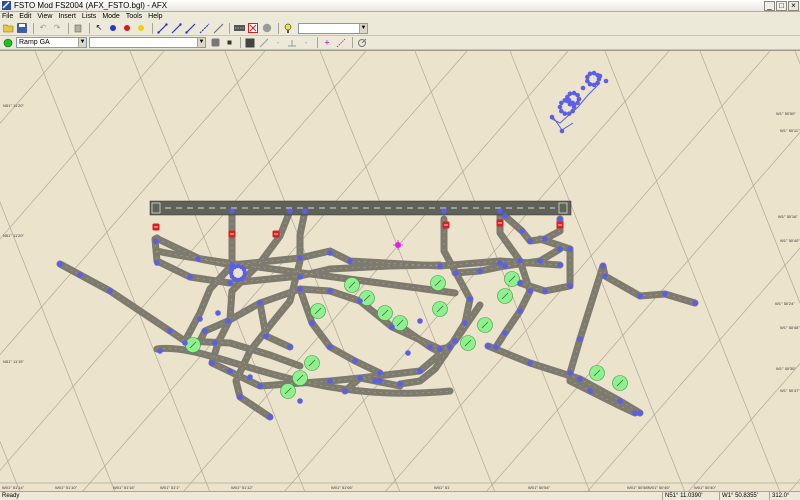  What do you see at coordinates (51, 42) in the screenshot?
I see `ramp-type-select: Ramp GA ▼` at bounding box center [51, 42].